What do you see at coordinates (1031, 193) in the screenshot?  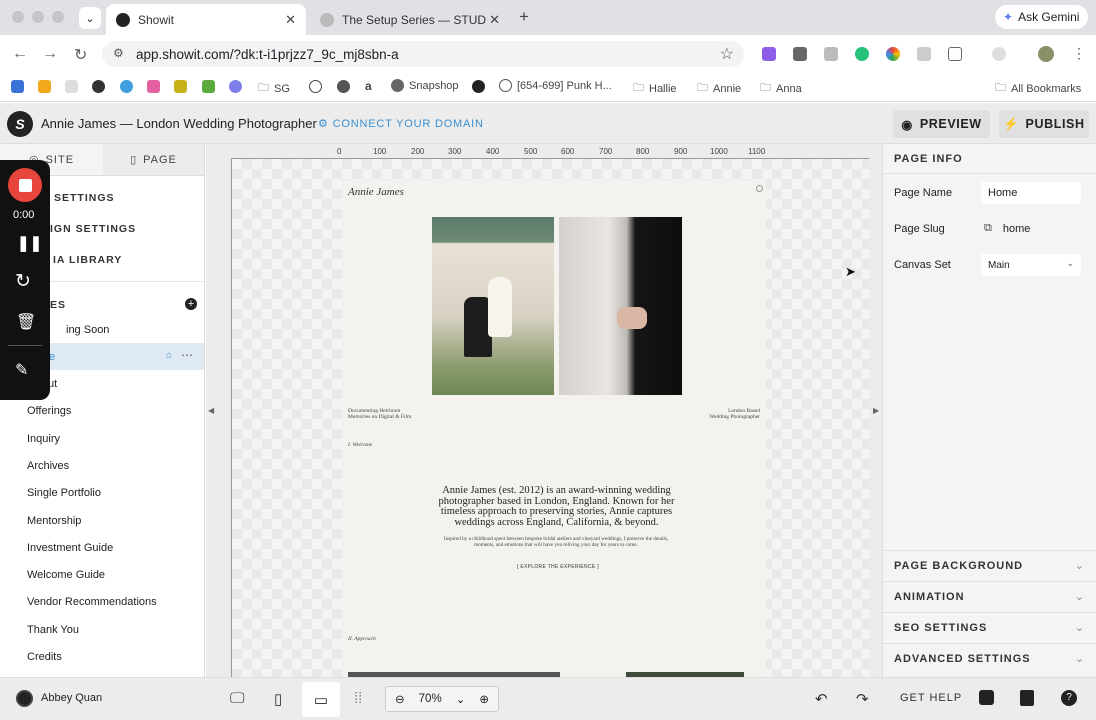 I see `page-name-input: Home` at bounding box center [1031, 193].